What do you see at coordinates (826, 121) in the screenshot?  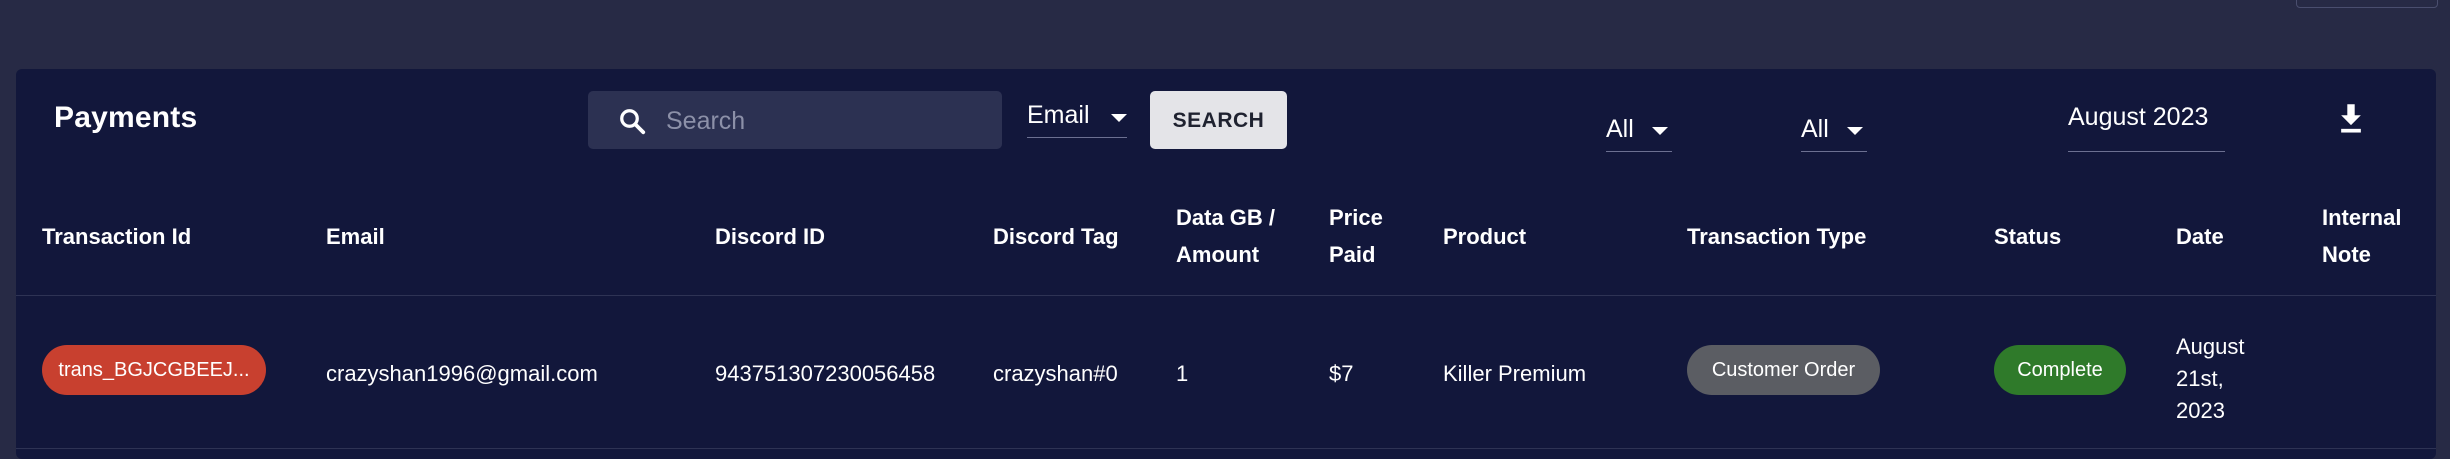 I see `search-input` at bounding box center [826, 121].